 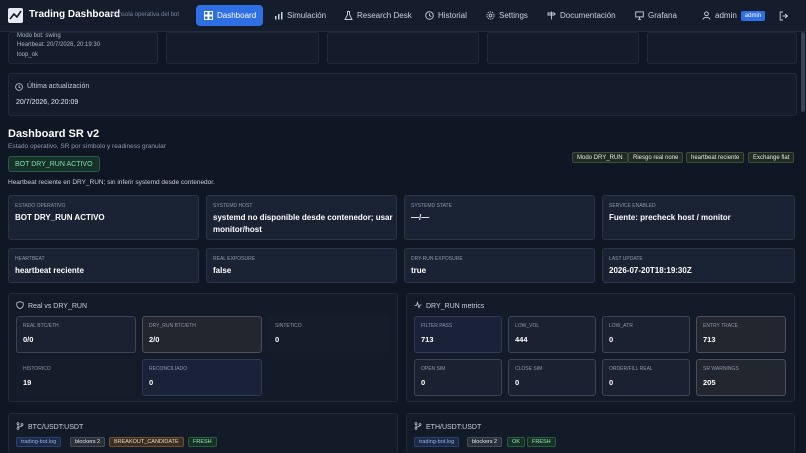 What do you see at coordinates (59, 45) in the screenshot?
I see `heartbeat-text: Heartbeat: 20/7/2026, 20:19:30` at bounding box center [59, 45].